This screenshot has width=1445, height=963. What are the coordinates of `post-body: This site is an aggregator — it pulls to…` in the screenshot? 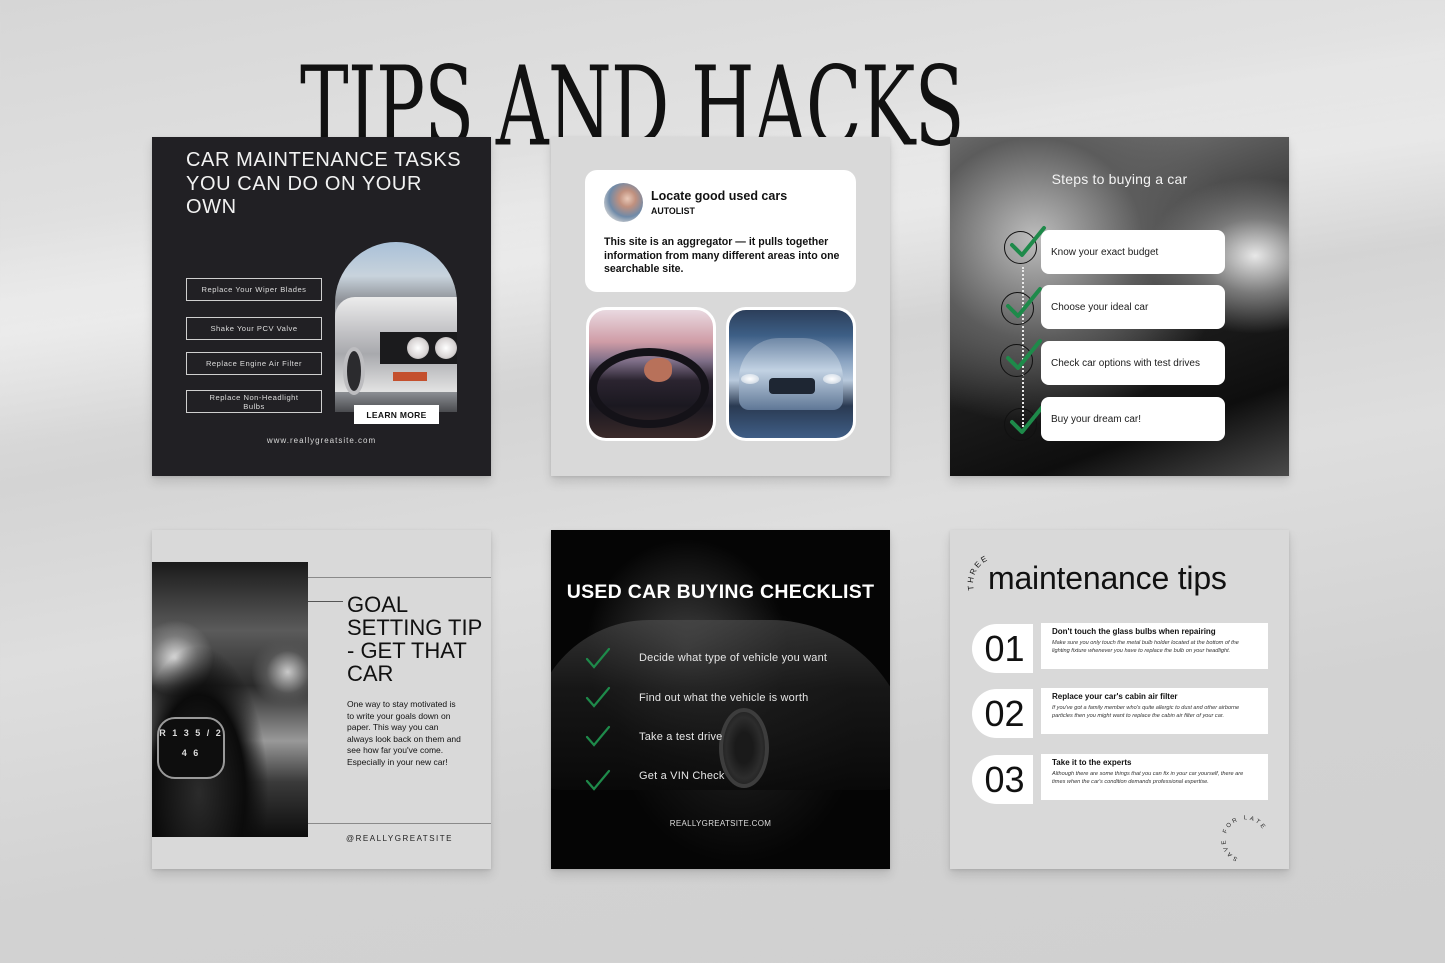 It's located at (722, 255).